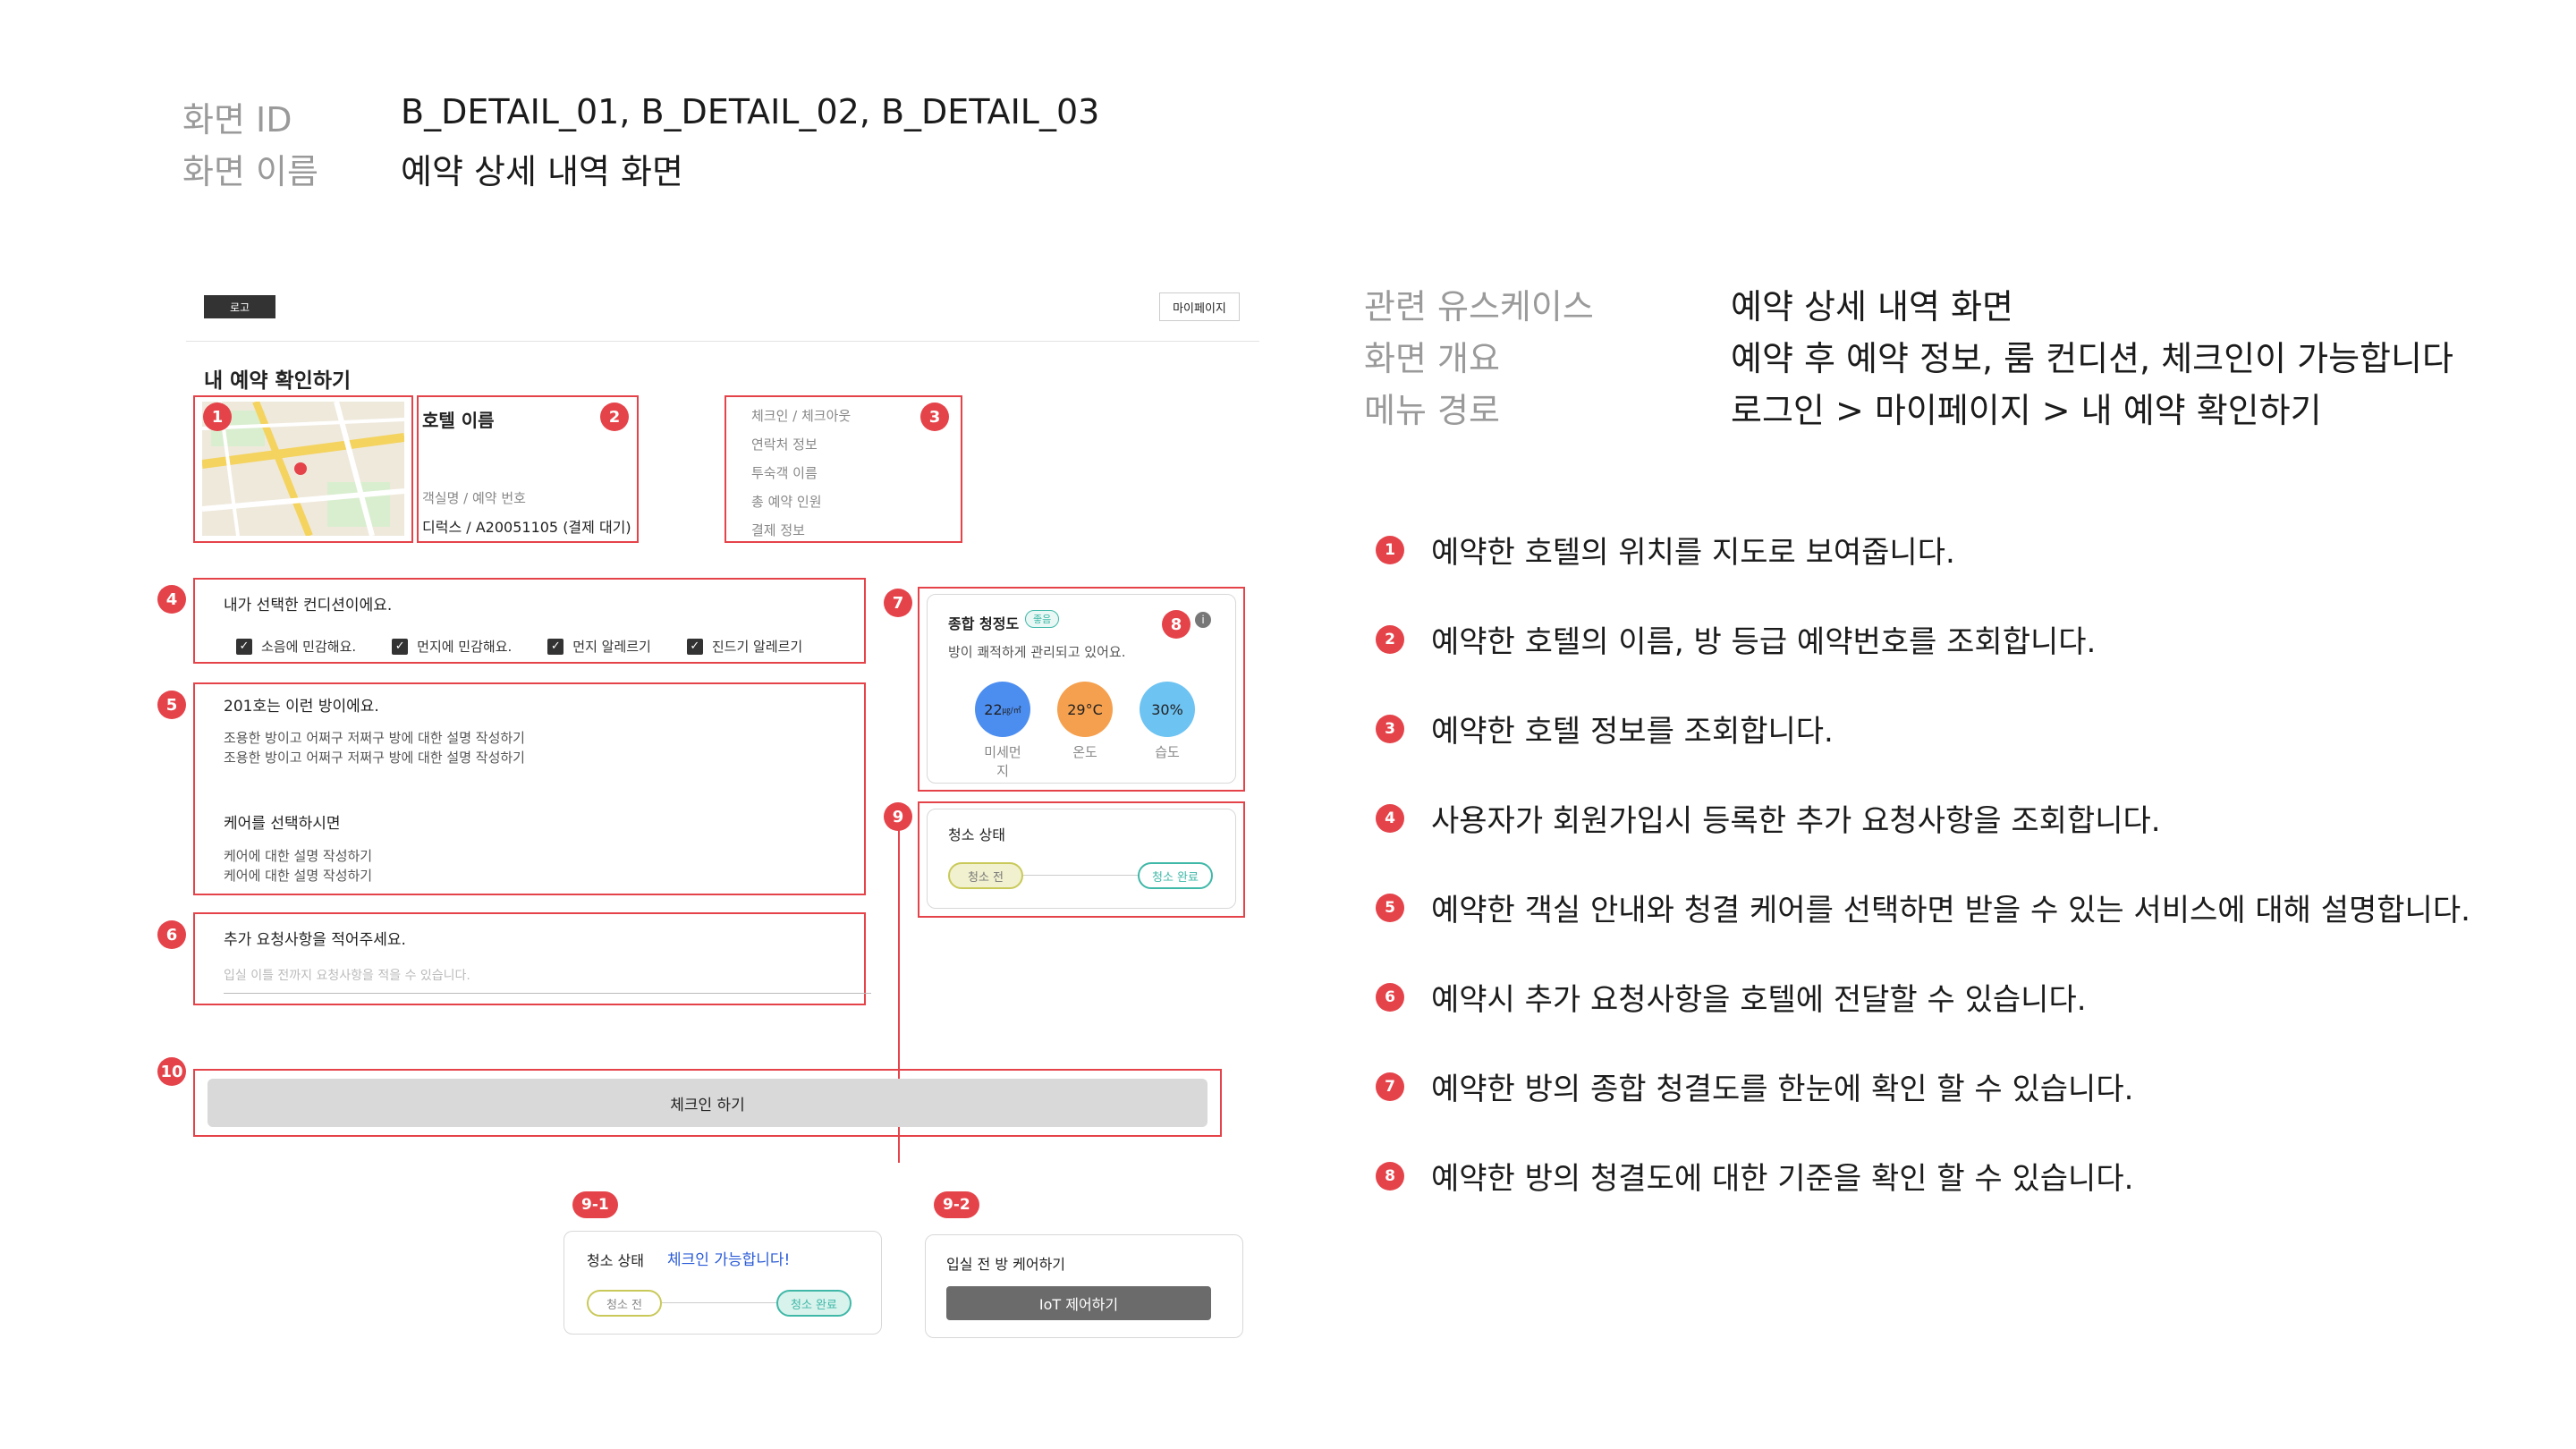 The height and width of the screenshot is (1449, 2576). I want to click on card91-title: 청소 상태, so click(615, 1260).